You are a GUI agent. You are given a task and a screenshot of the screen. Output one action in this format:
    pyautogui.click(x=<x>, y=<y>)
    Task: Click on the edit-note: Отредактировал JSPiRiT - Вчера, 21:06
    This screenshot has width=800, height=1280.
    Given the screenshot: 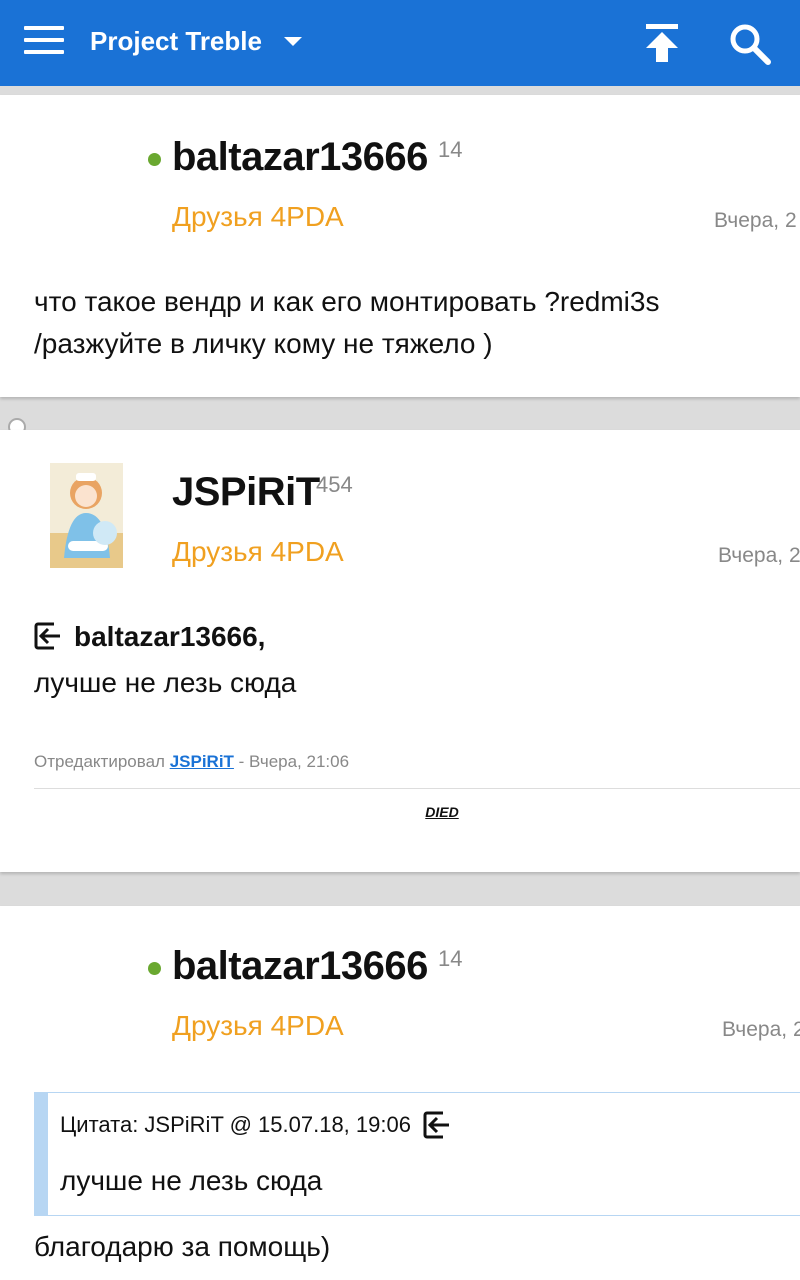 What is the action you would take?
    pyautogui.click(x=191, y=762)
    